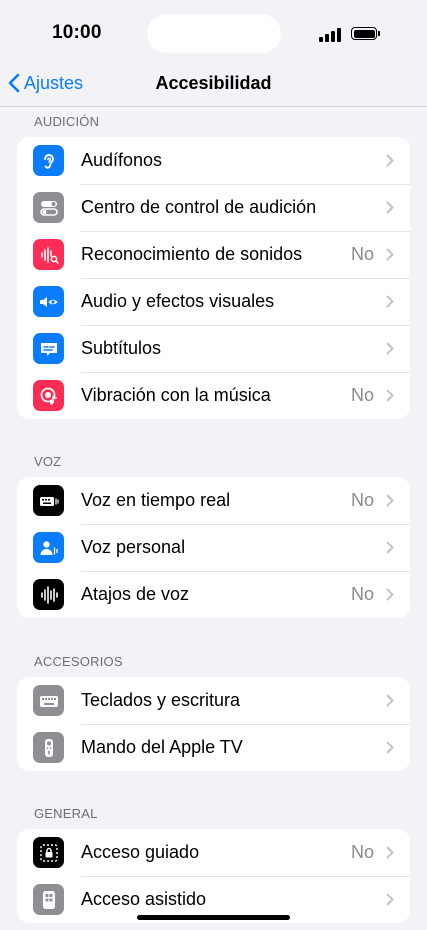 Image resolution: width=427 pixels, height=930 pixels. What do you see at coordinates (48, 594) in the screenshot?
I see `waveform-icon` at bounding box center [48, 594].